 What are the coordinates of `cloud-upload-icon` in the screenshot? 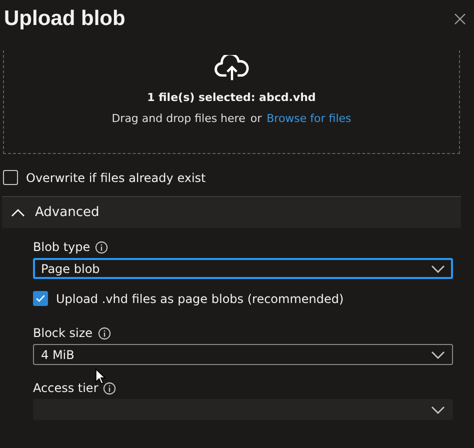 It's located at (231, 68).